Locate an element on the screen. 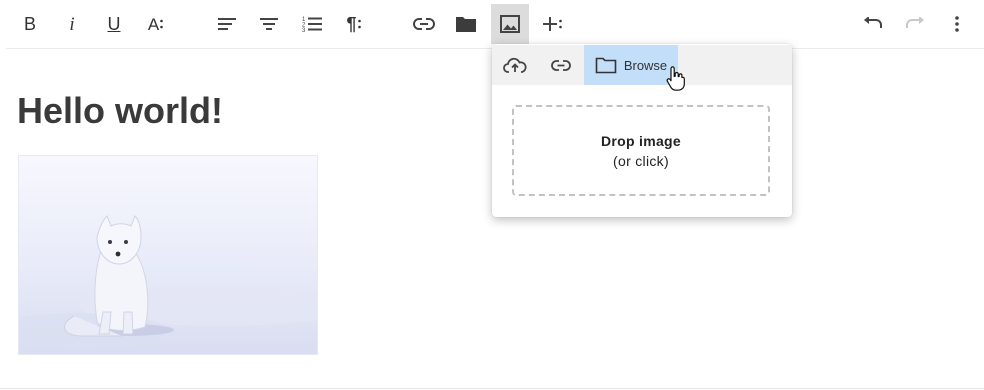 The width and height of the screenshot is (984, 390). more-vertical-icon is located at coordinates (957, 24).